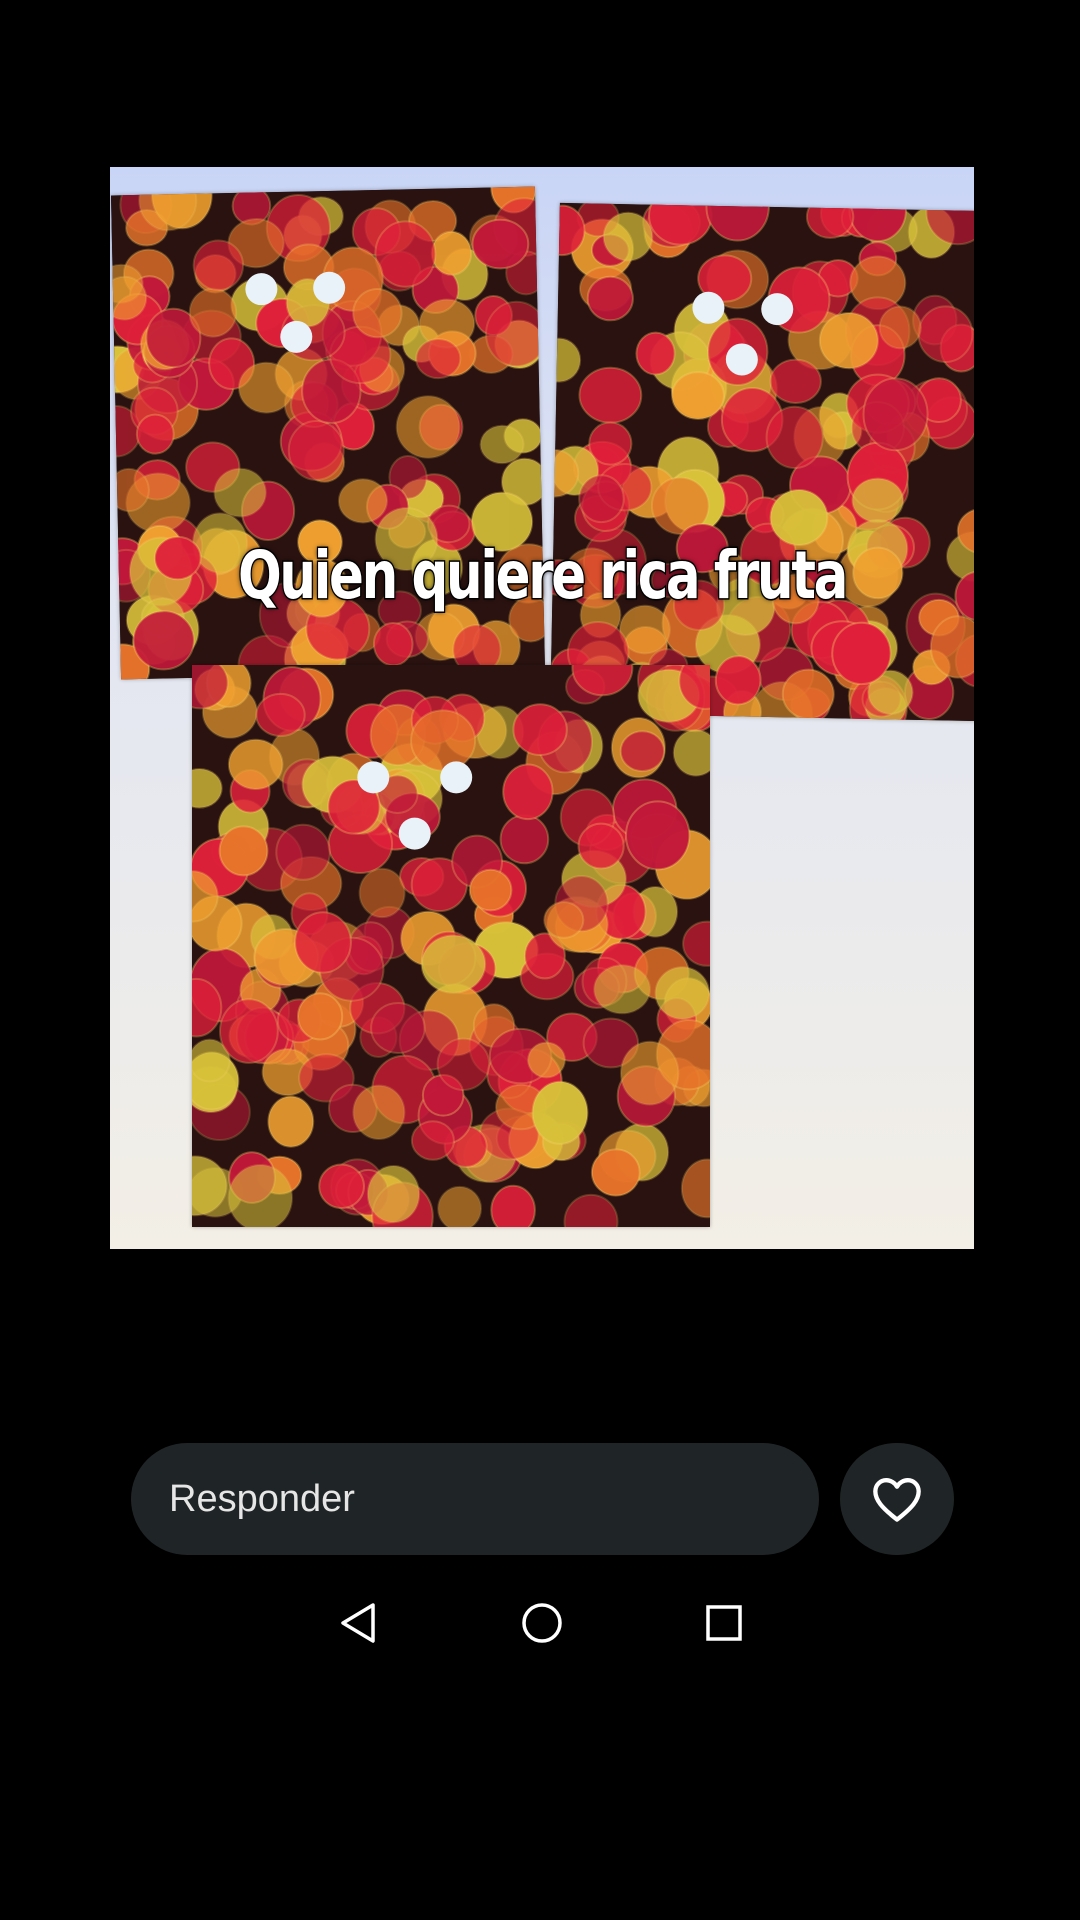 This screenshot has height=1920, width=1080. I want to click on reply-placeholder: Responder, so click(262, 1498).